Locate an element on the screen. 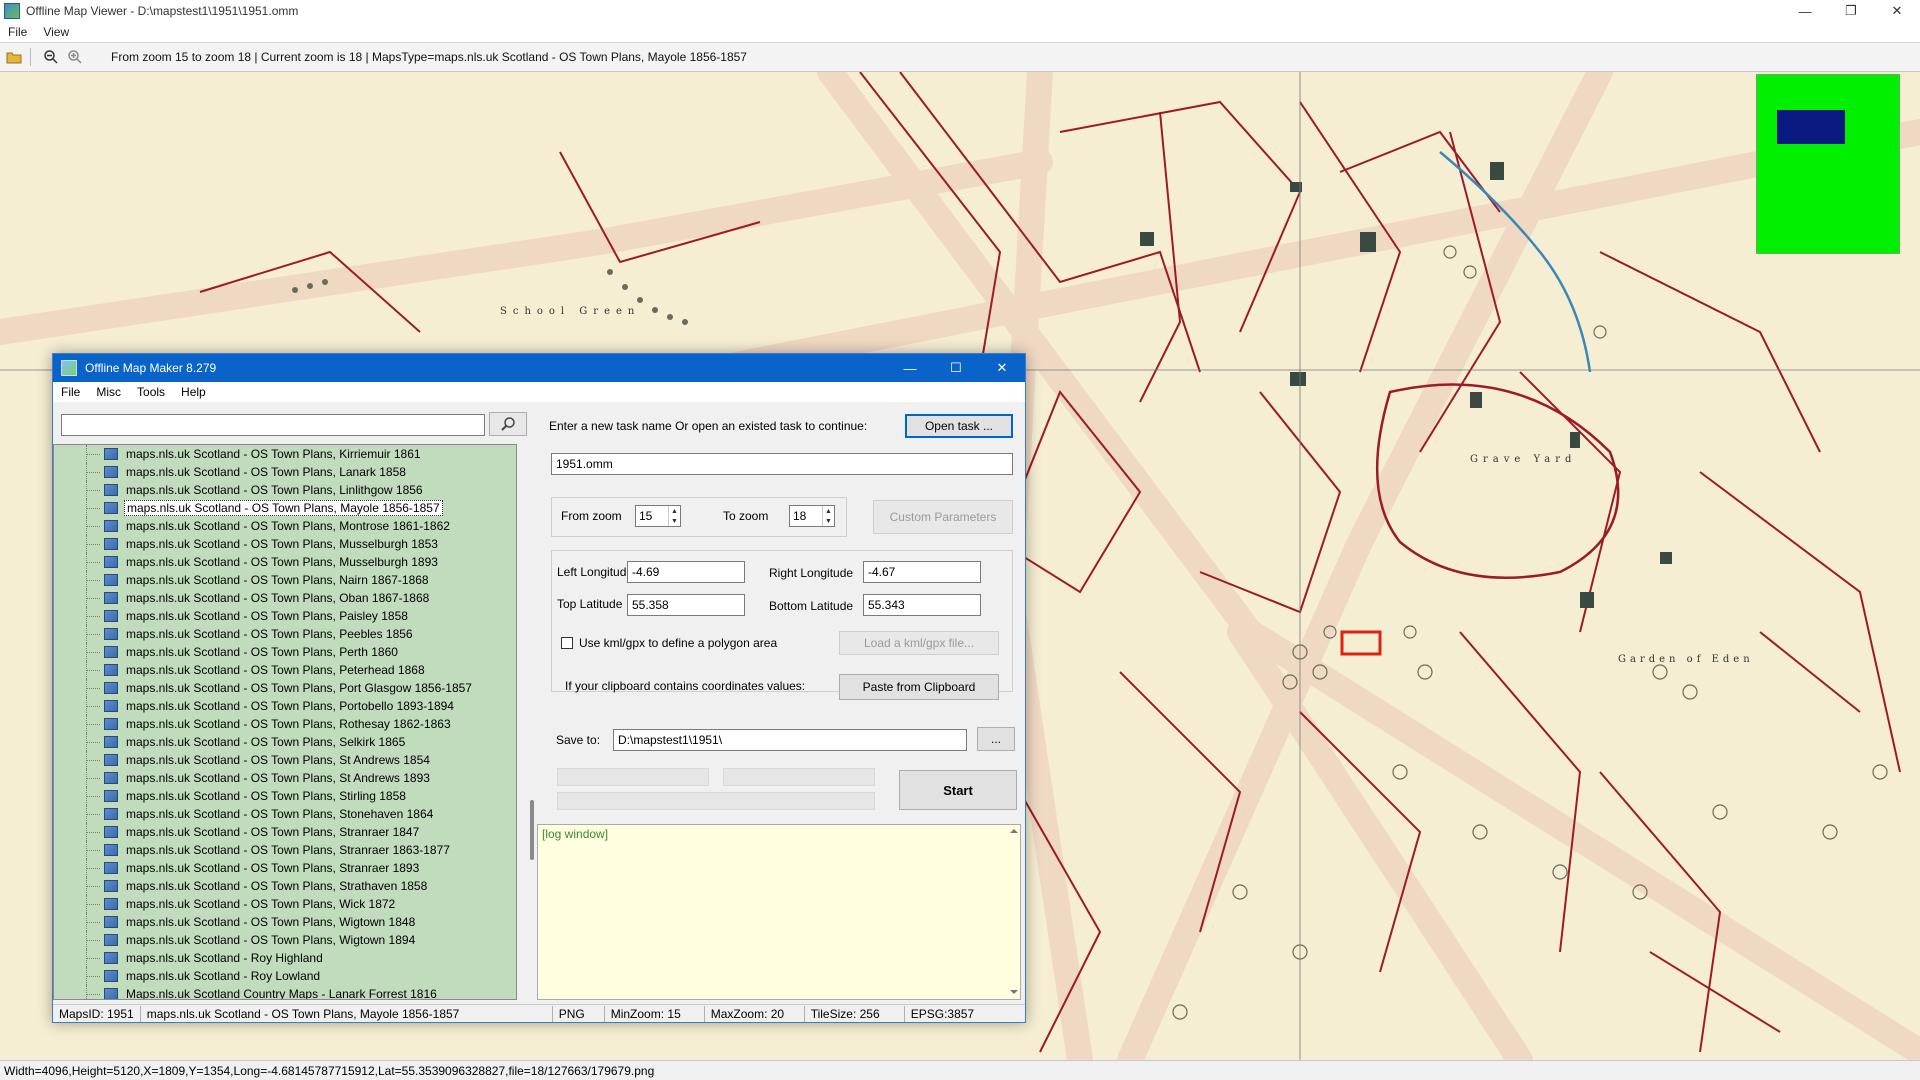 This screenshot has height=1080, width=1920. close-icon: ✕ is located at coordinates (1897, 11).